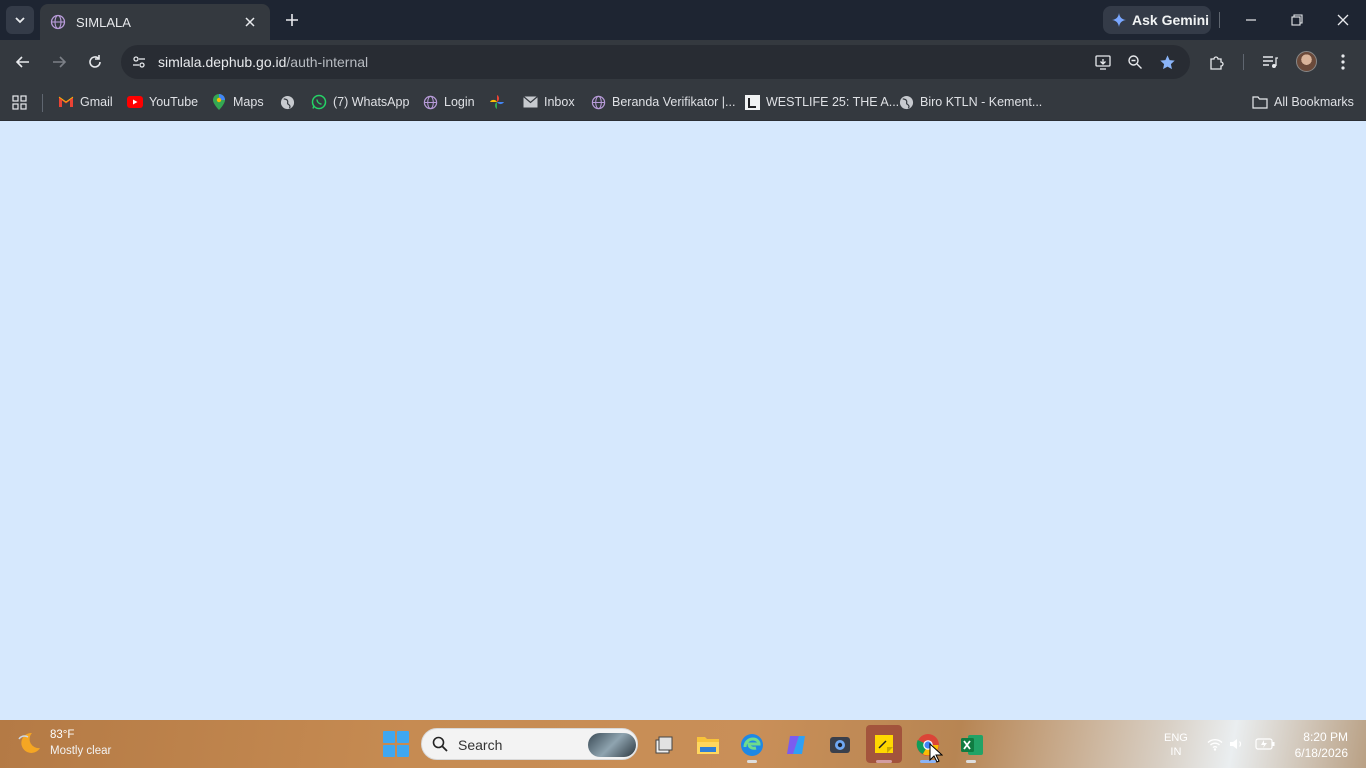 The image size is (1366, 768). What do you see at coordinates (1306, 61) in the screenshot?
I see `profile-avatar` at bounding box center [1306, 61].